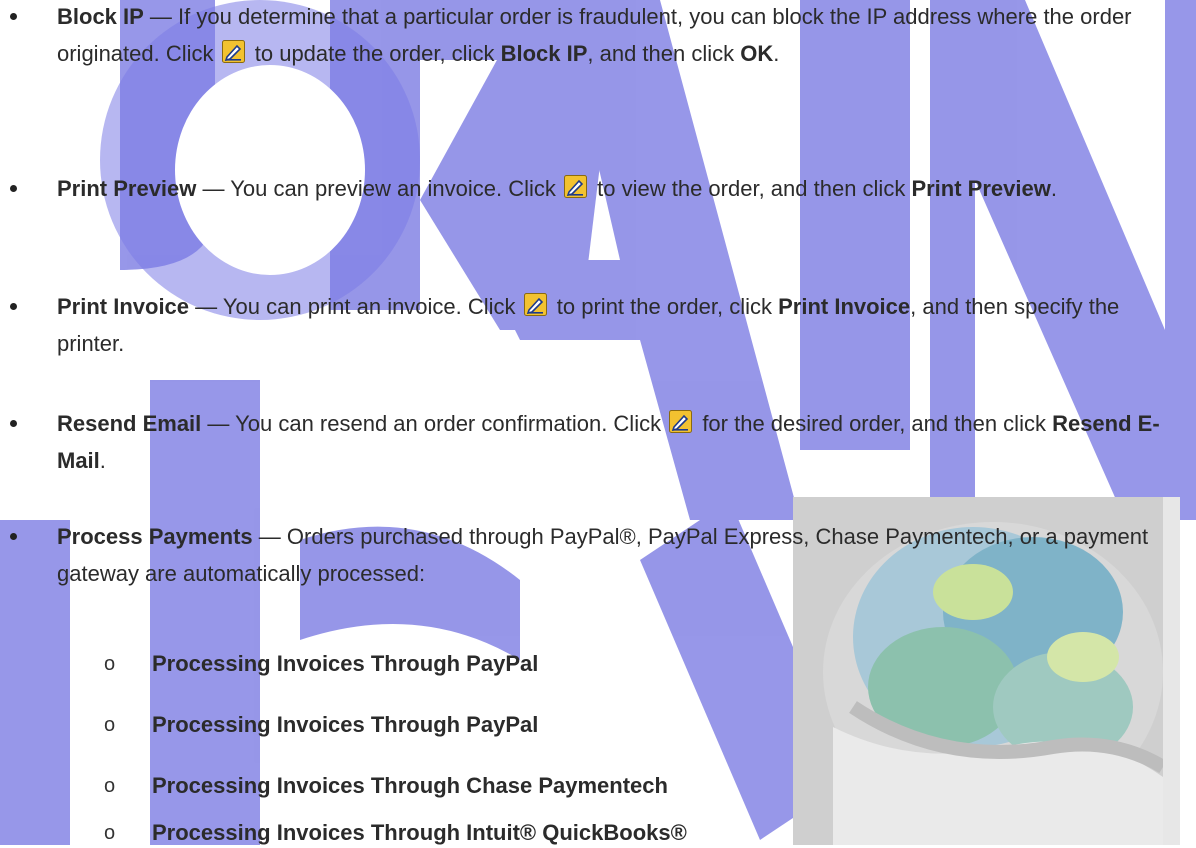 The width and height of the screenshot is (1196, 848). What do you see at coordinates (664, 53) in the screenshot?
I see `description-text: , and then click` at bounding box center [664, 53].